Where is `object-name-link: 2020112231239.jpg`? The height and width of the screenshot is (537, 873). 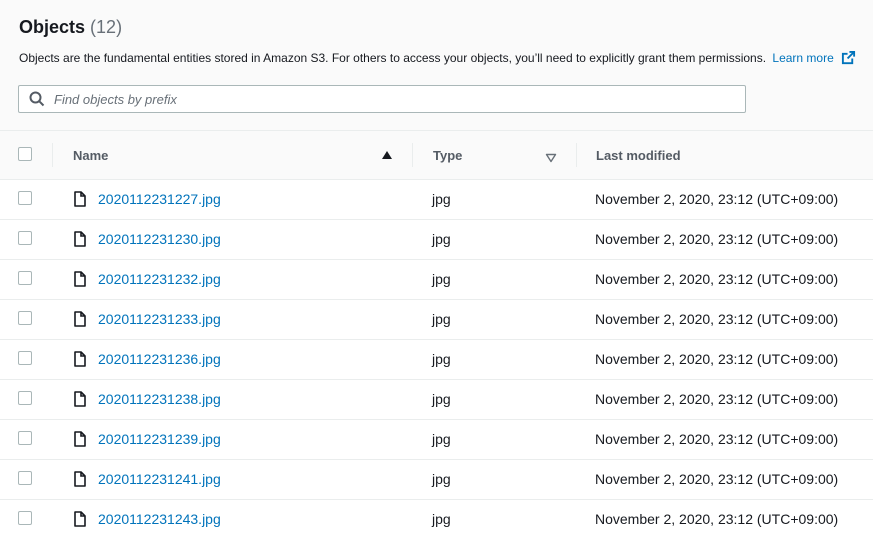
object-name-link: 2020112231239.jpg is located at coordinates (159, 439).